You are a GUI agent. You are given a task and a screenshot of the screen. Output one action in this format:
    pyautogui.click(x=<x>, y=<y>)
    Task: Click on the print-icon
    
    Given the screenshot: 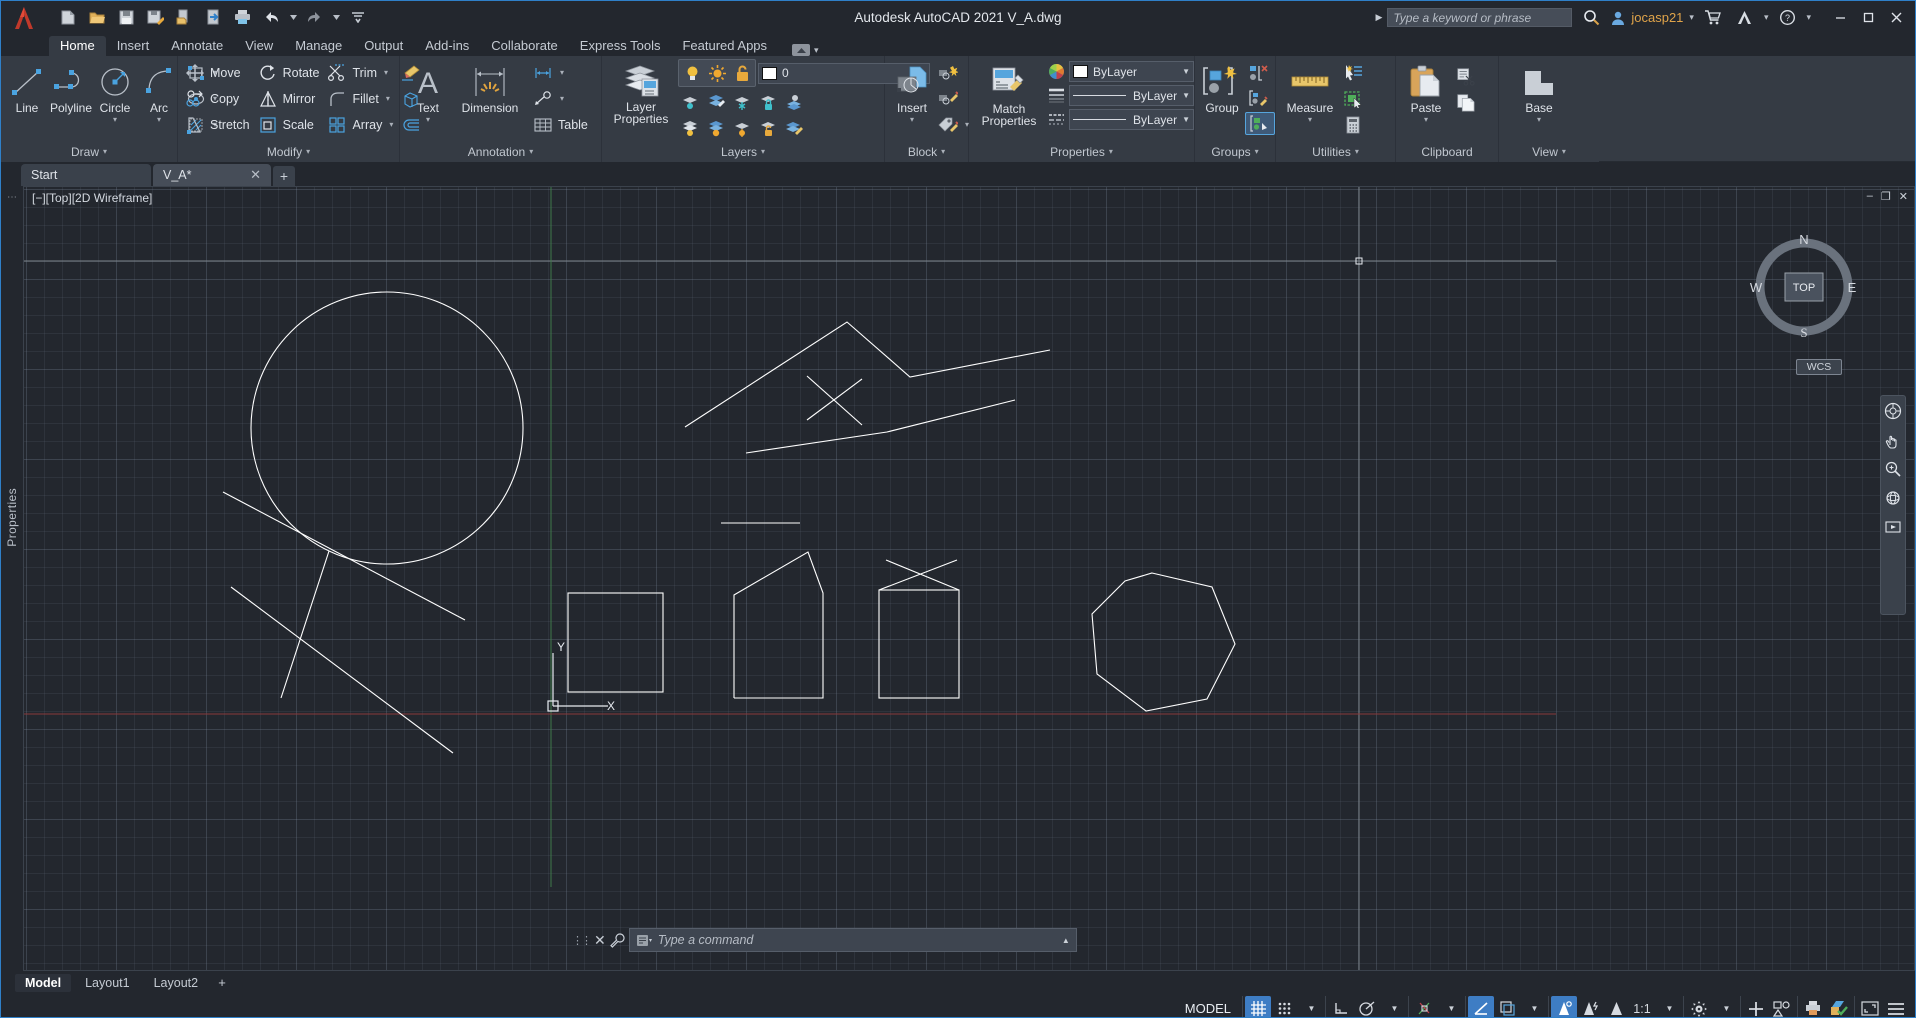 What is the action you would take?
    pyautogui.click(x=242, y=18)
    